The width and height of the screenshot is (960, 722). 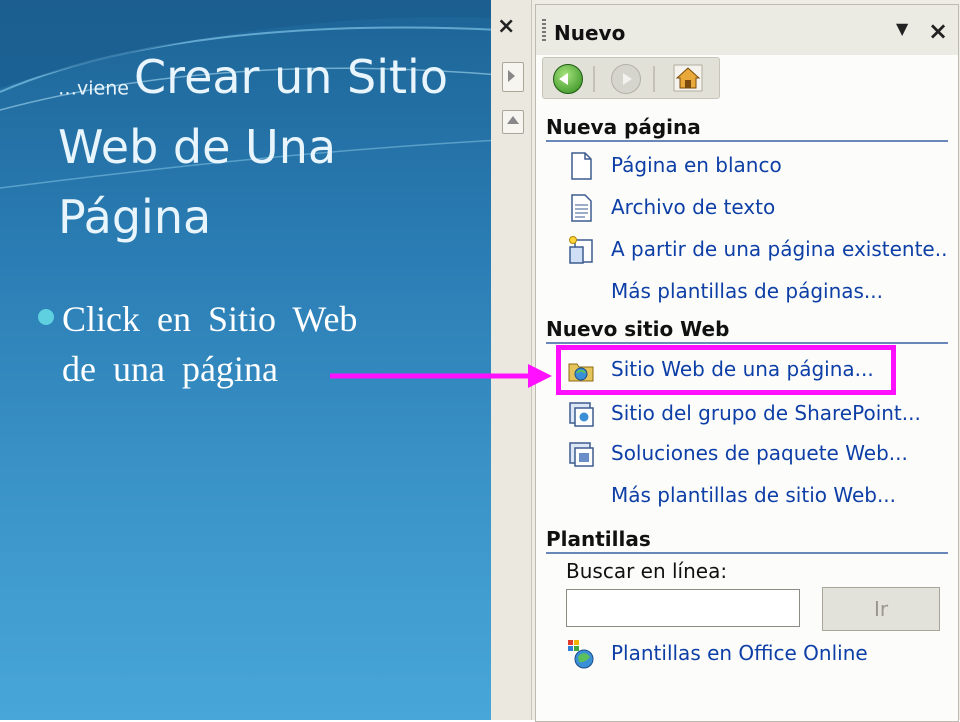 What do you see at coordinates (581, 454) in the screenshot?
I see `web-package-icon` at bounding box center [581, 454].